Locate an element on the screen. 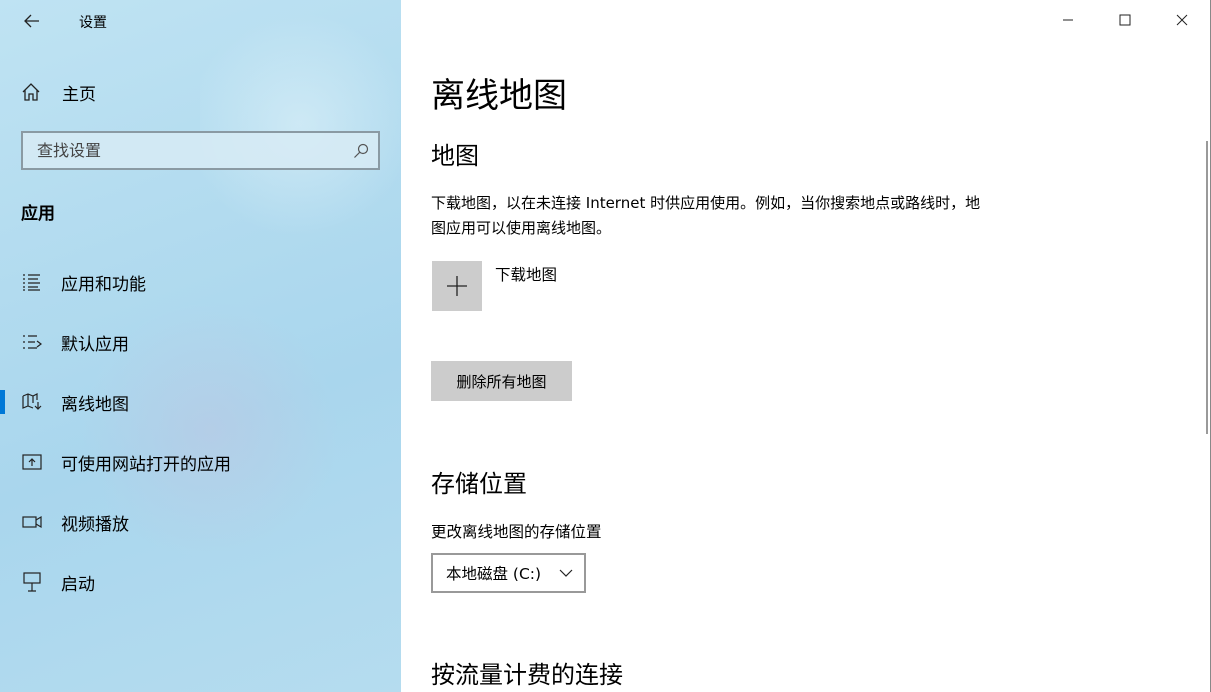  maximize-icon is located at coordinates (1124, 20).